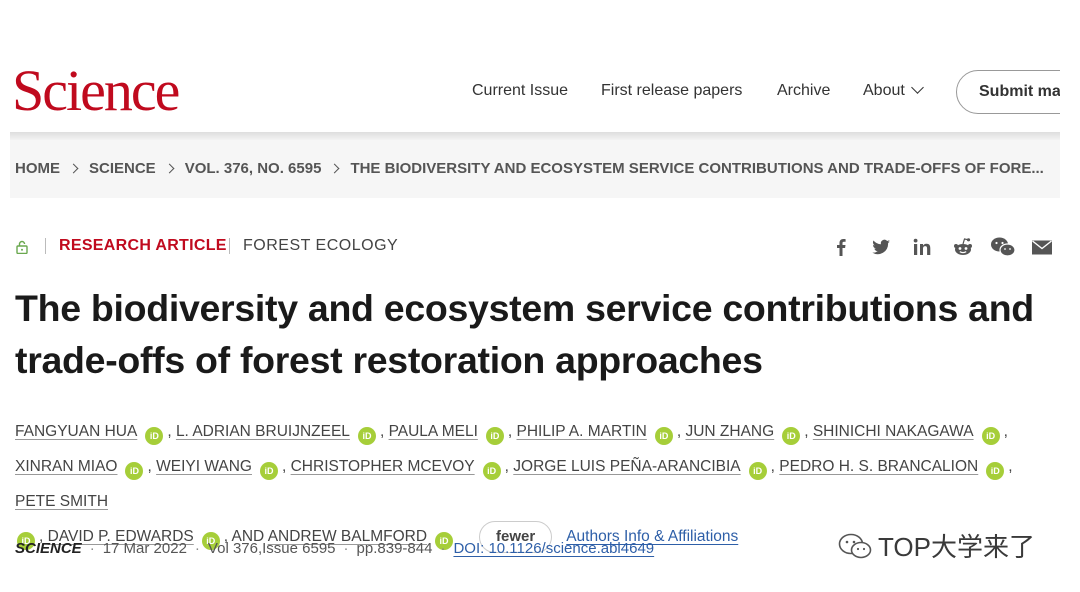 The image size is (1080, 592). Describe the element at coordinates (22, 247) in the screenshot. I see `lock-open-icon` at that location.